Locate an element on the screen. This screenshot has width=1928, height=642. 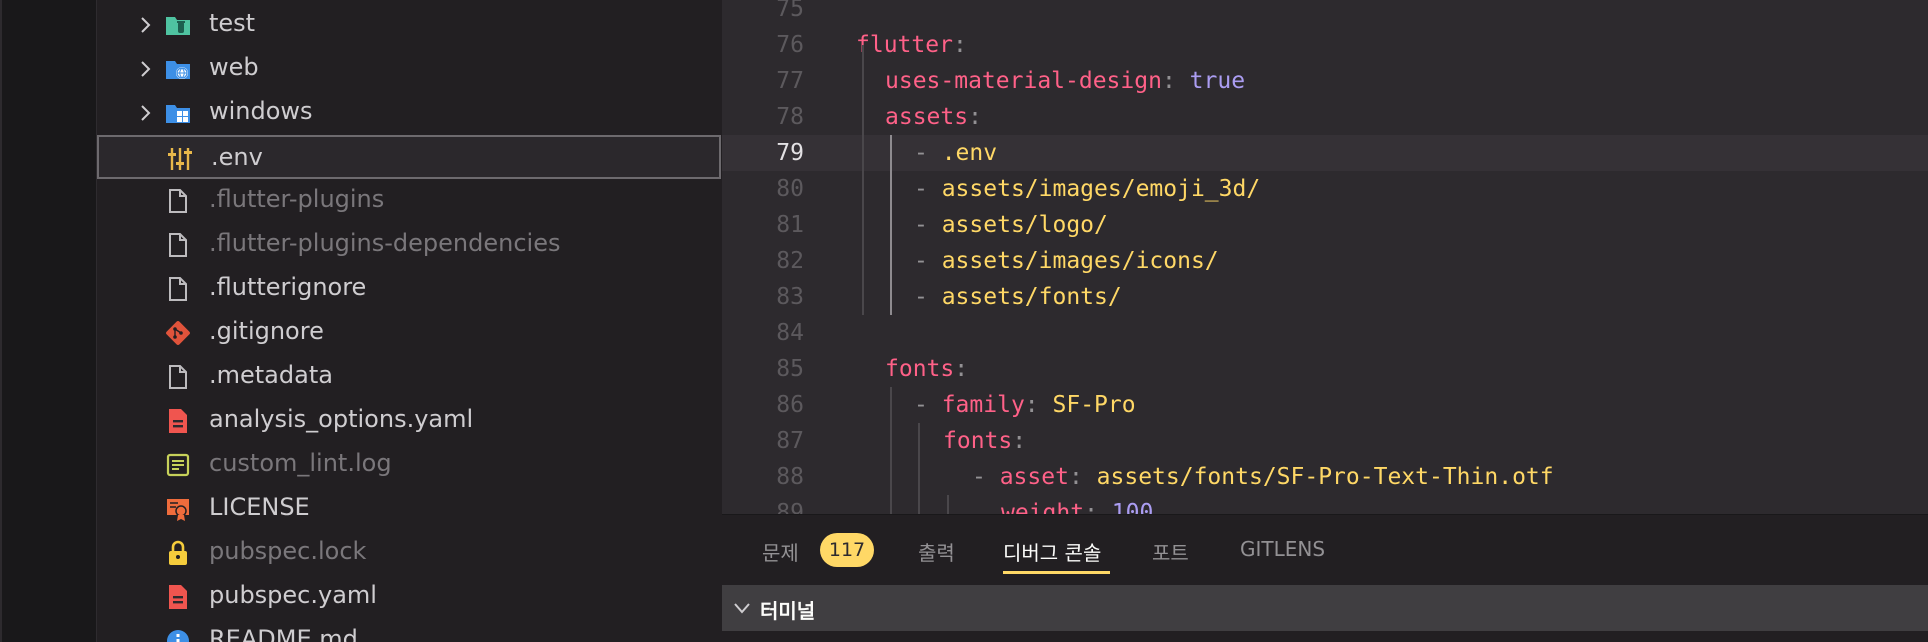
code-line: 86 - family: SF-Pro is located at coordinates (1325, 405).